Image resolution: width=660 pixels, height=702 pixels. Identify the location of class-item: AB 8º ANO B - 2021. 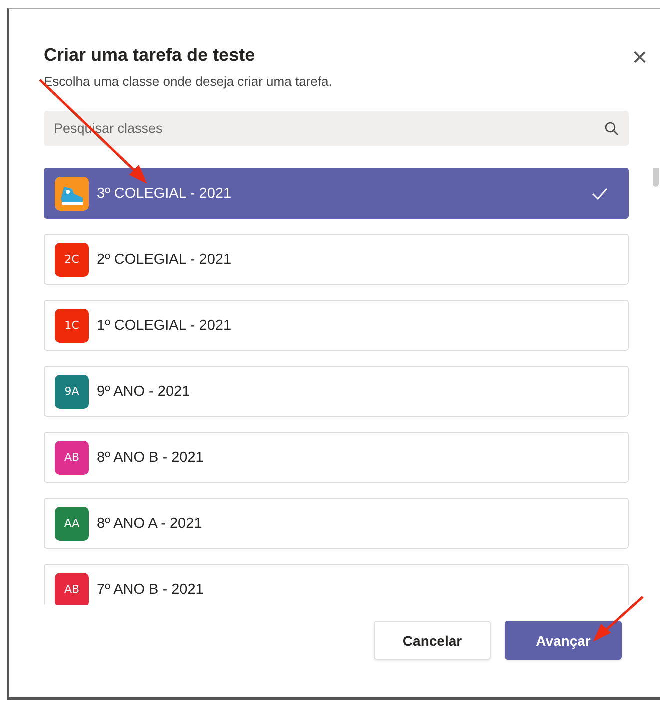
(336, 457).